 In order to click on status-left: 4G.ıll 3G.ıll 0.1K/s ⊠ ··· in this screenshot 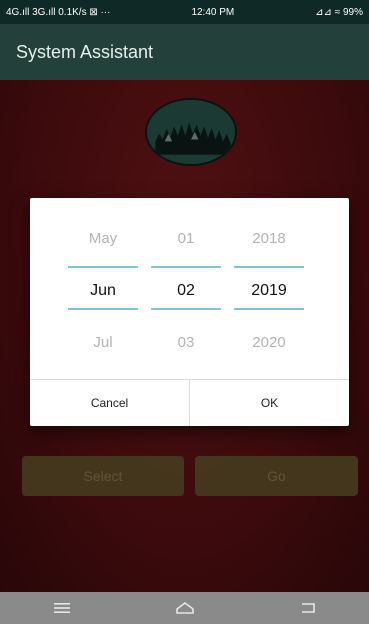, I will do `click(58, 12)`.